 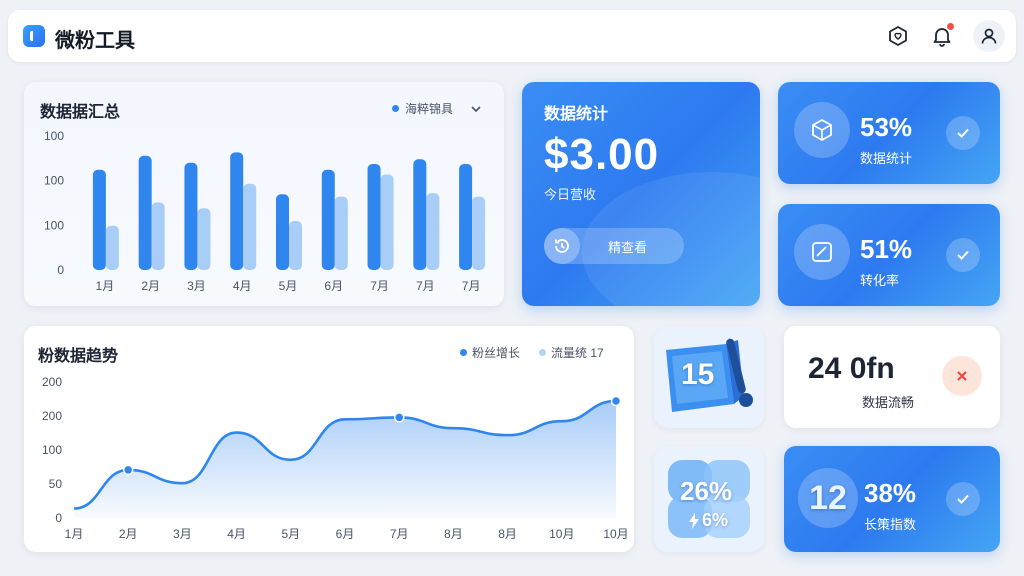 What do you see at coordinates (989, 36) in the screenshot?
I see `user-avatar-icon` at bounding box center [989, 36].